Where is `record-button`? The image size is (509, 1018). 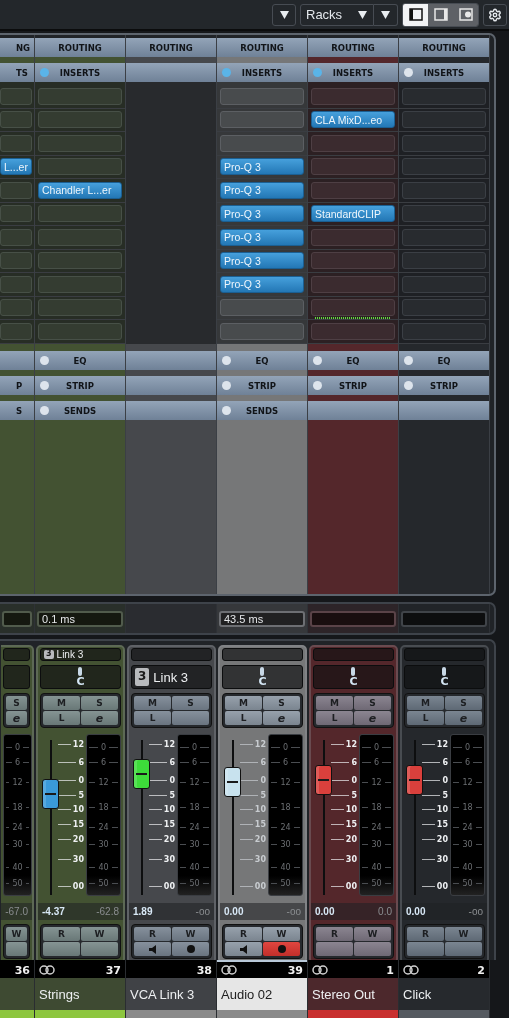
record-button is located at coordinates (281, 949).